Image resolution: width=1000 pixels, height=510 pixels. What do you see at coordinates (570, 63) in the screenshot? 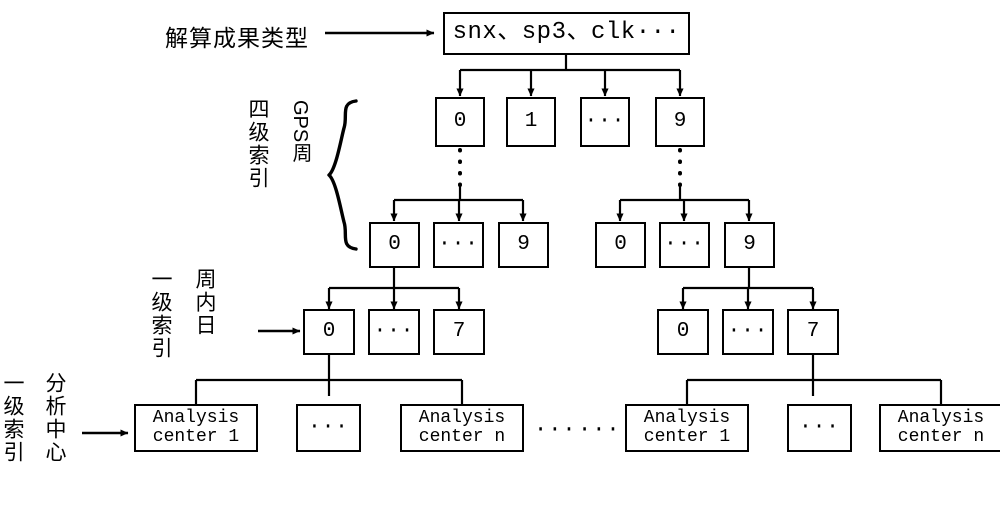
I see `bus-type-to-row1` at bounding box center [570, 63].